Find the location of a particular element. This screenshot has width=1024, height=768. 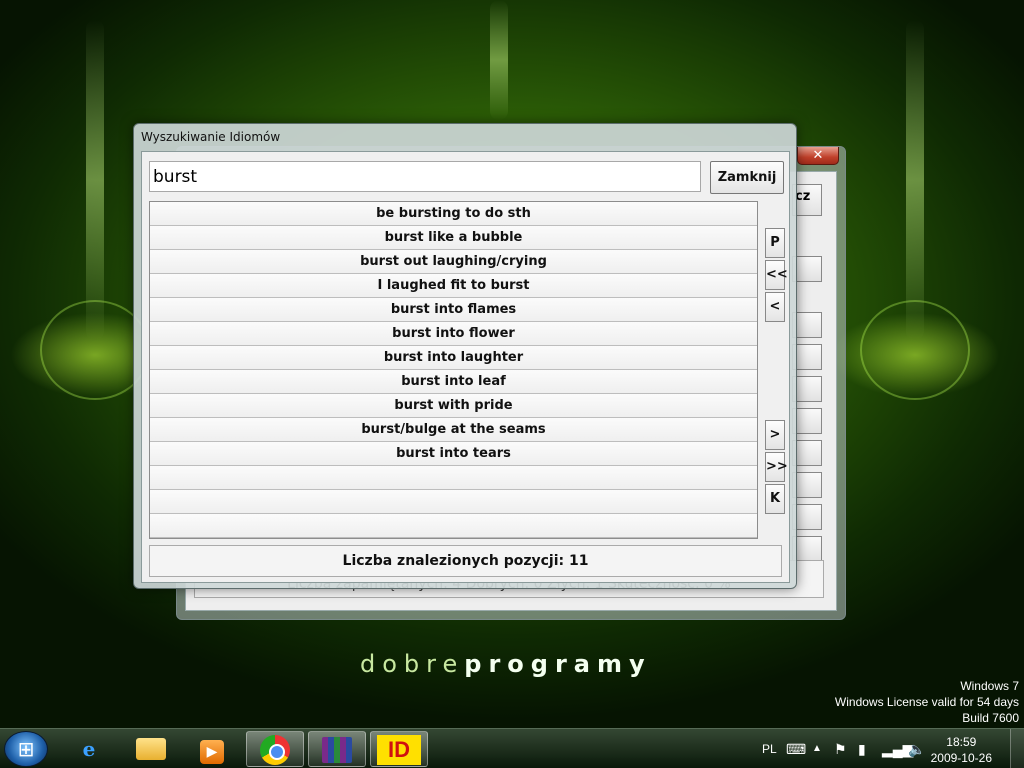

taskbar-explorer is located at coordinates (151, 749).